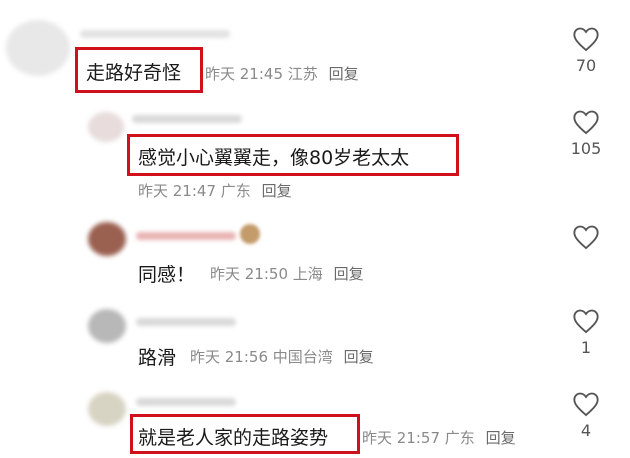  I want to click on like-count: 4, so click(586, 430).